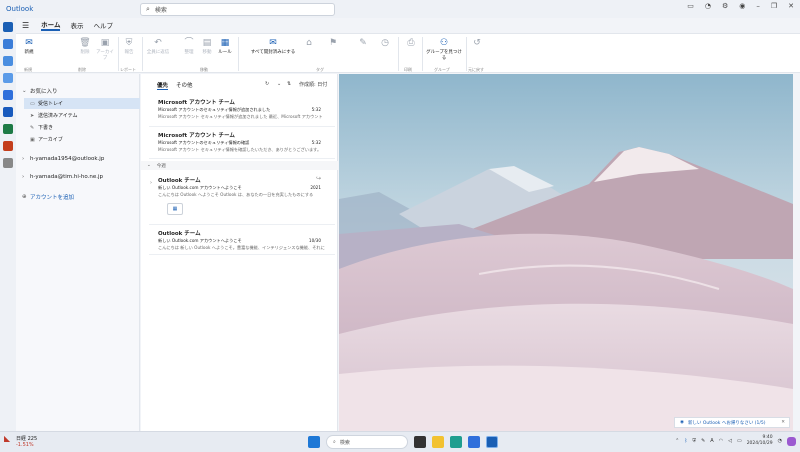 This screenshot has width=800, height=452. Describe the element at coordinates (77, 139) in the screenshot. I see `folder-archive: ▣ アーカイブ` at that location.